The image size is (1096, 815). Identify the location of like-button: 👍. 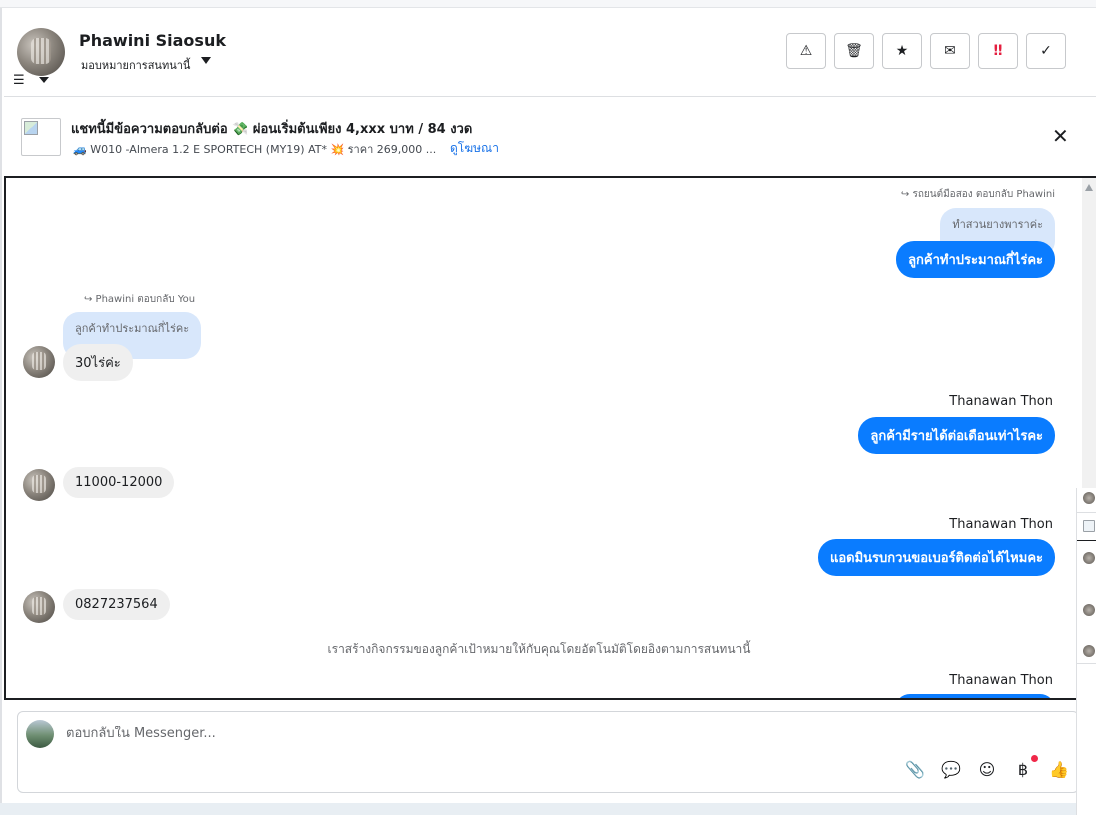
(1059, 769).